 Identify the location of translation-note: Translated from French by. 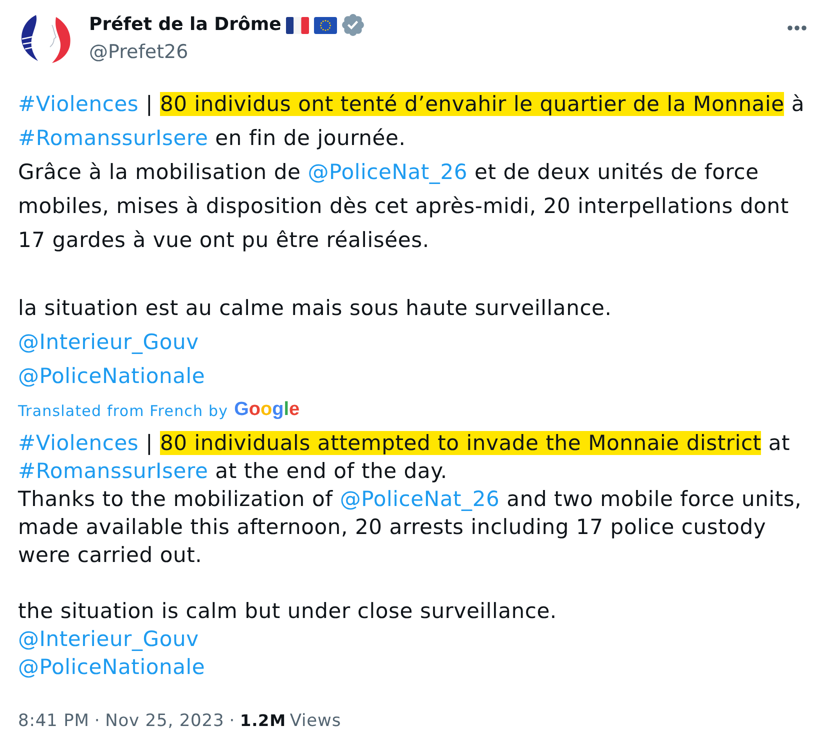
(123, 411).